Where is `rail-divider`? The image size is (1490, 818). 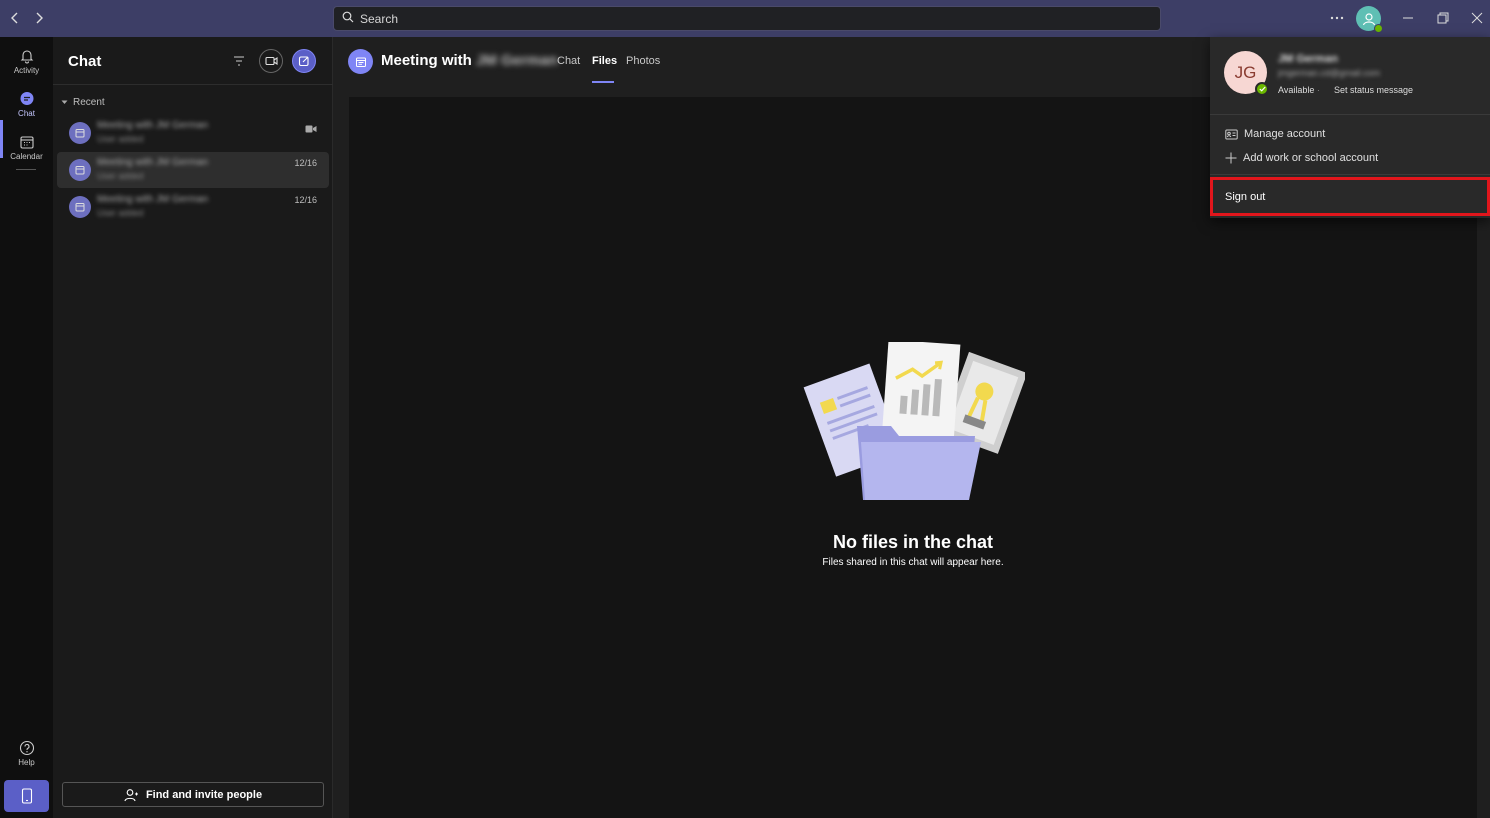
rail-divider is located at coordinates (26, 169).